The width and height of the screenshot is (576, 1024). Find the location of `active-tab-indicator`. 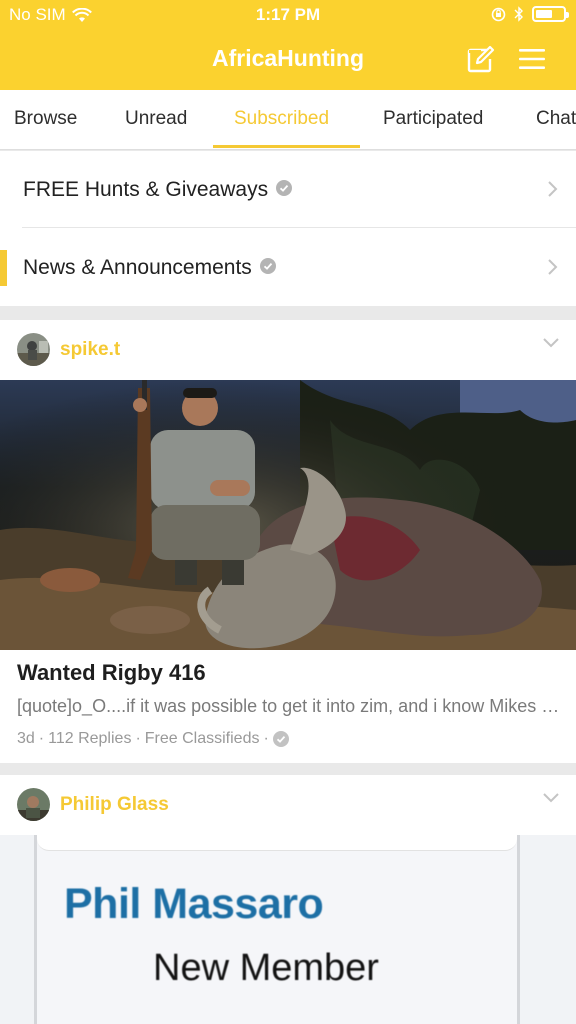

active-tab-indicator is located at coordinates (286, 146).